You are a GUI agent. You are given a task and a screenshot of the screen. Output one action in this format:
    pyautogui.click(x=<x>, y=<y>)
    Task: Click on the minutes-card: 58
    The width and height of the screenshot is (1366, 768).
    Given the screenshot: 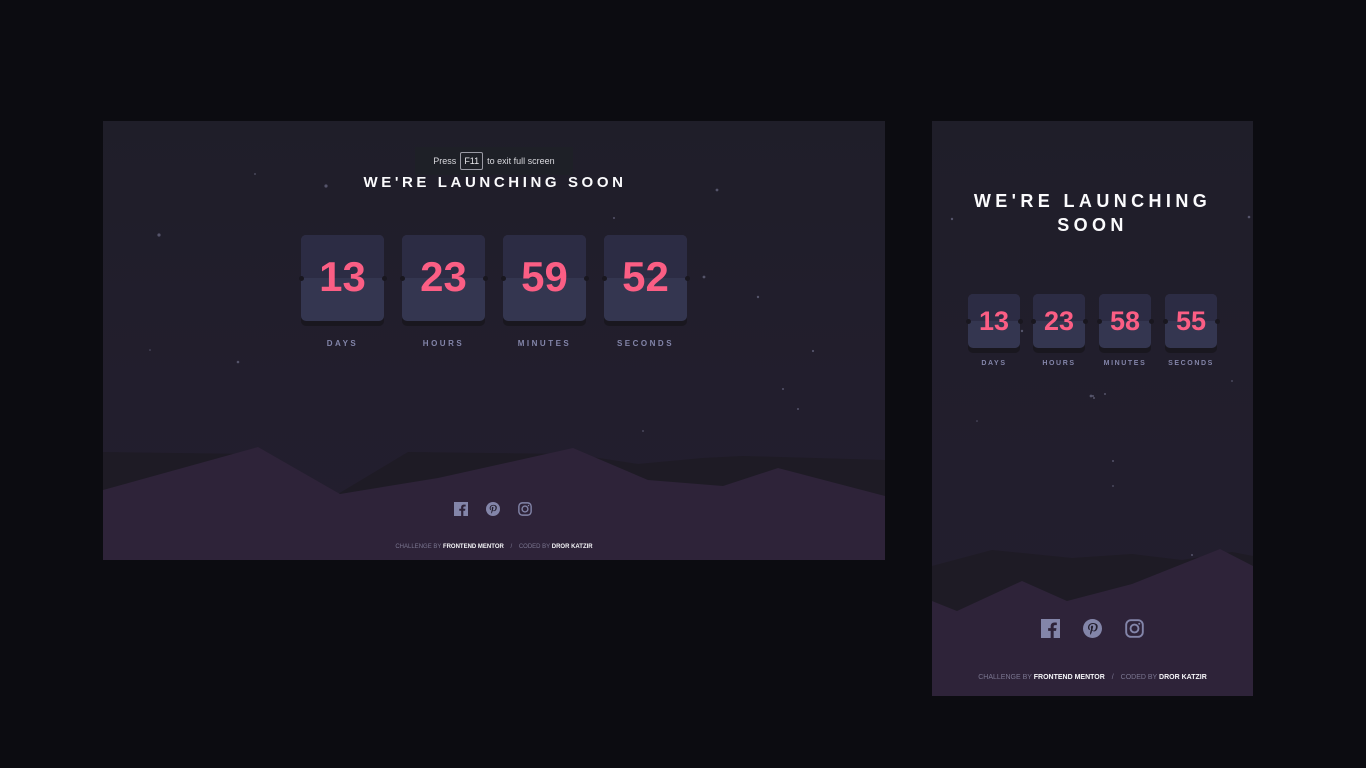 What is the action you would take?
    pyautogui.click(x=1125, y=321)
    